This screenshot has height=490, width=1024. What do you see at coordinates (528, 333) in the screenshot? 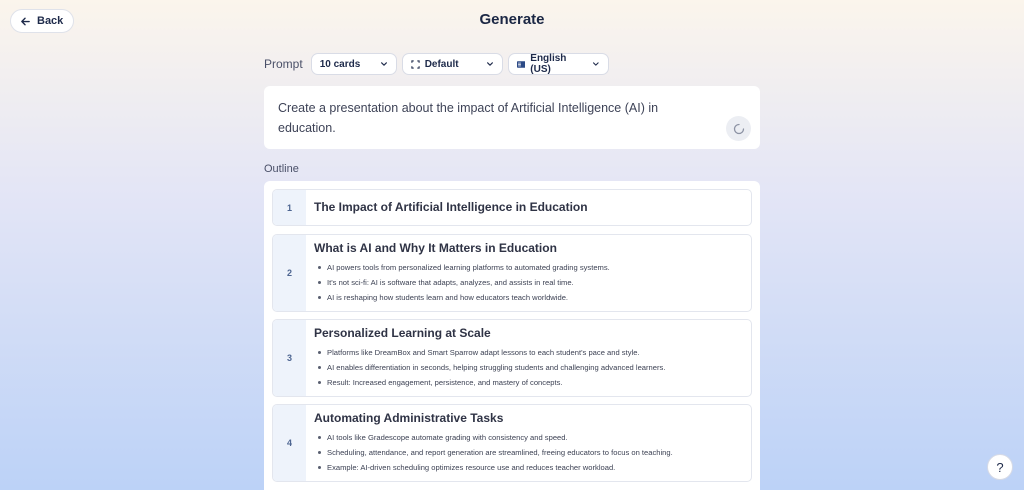
I see `card-title: Personalized Learning at Scale` at bounding box center [528, 333].